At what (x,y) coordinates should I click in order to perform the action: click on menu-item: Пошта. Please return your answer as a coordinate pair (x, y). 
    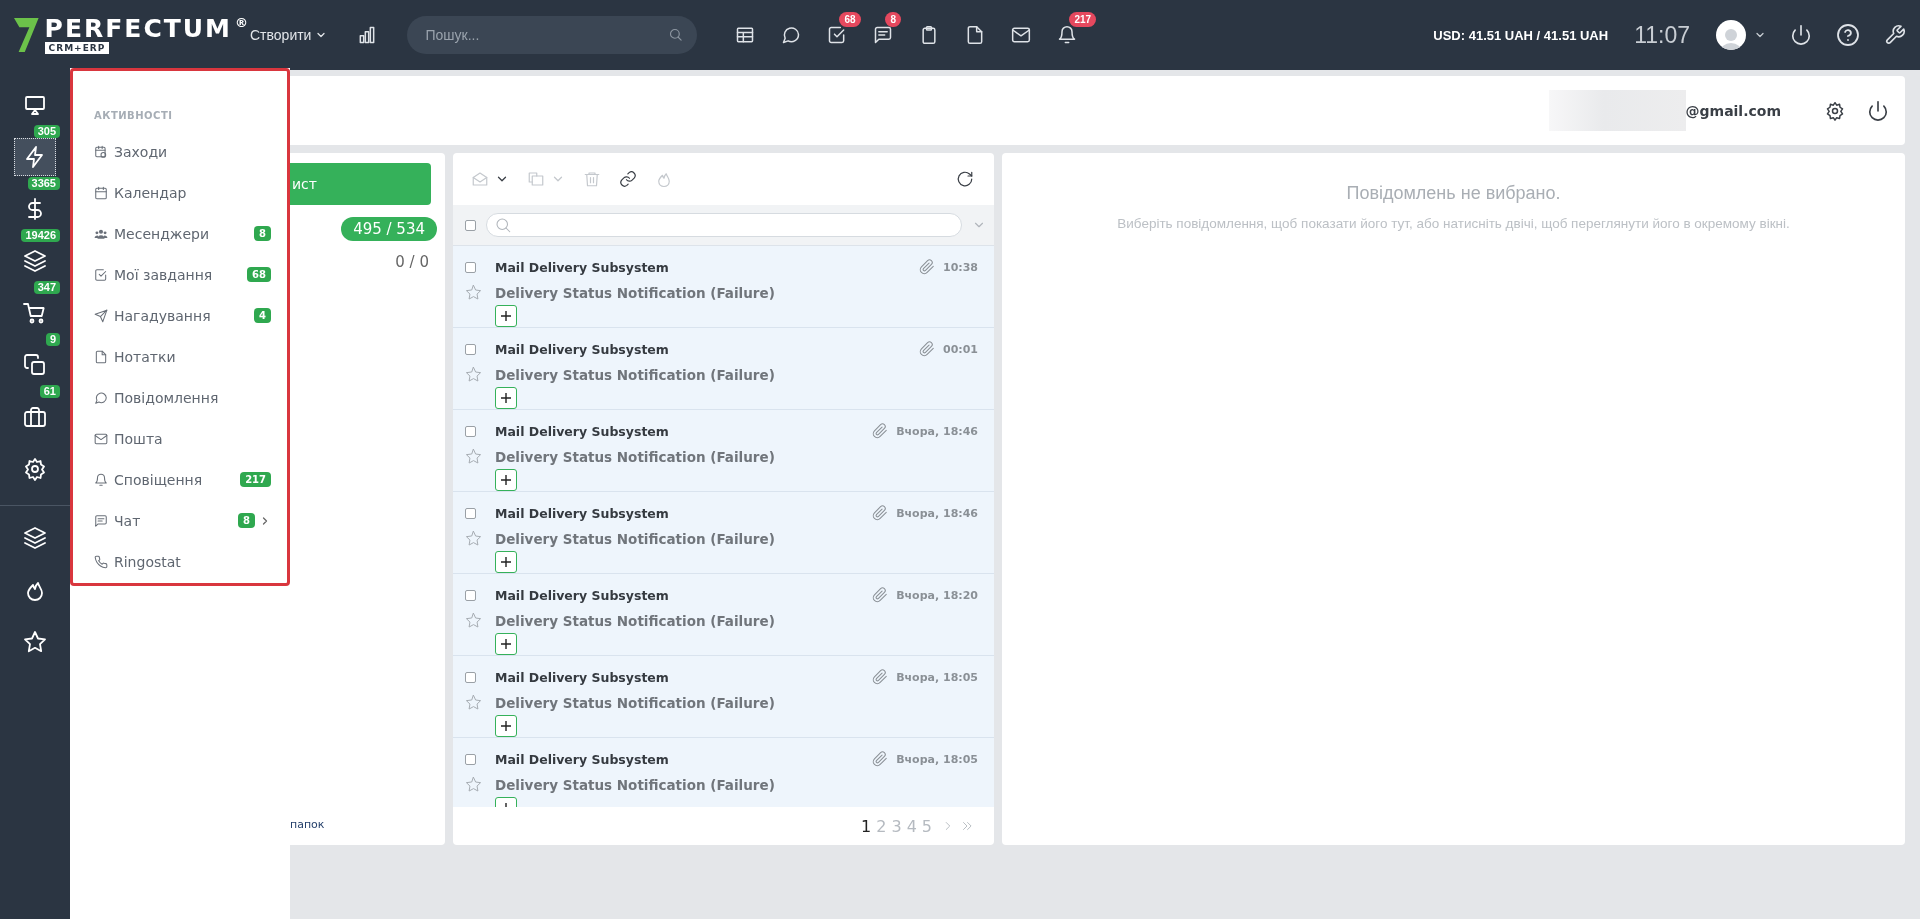
    Looking at the image, I should click on (180, 438).